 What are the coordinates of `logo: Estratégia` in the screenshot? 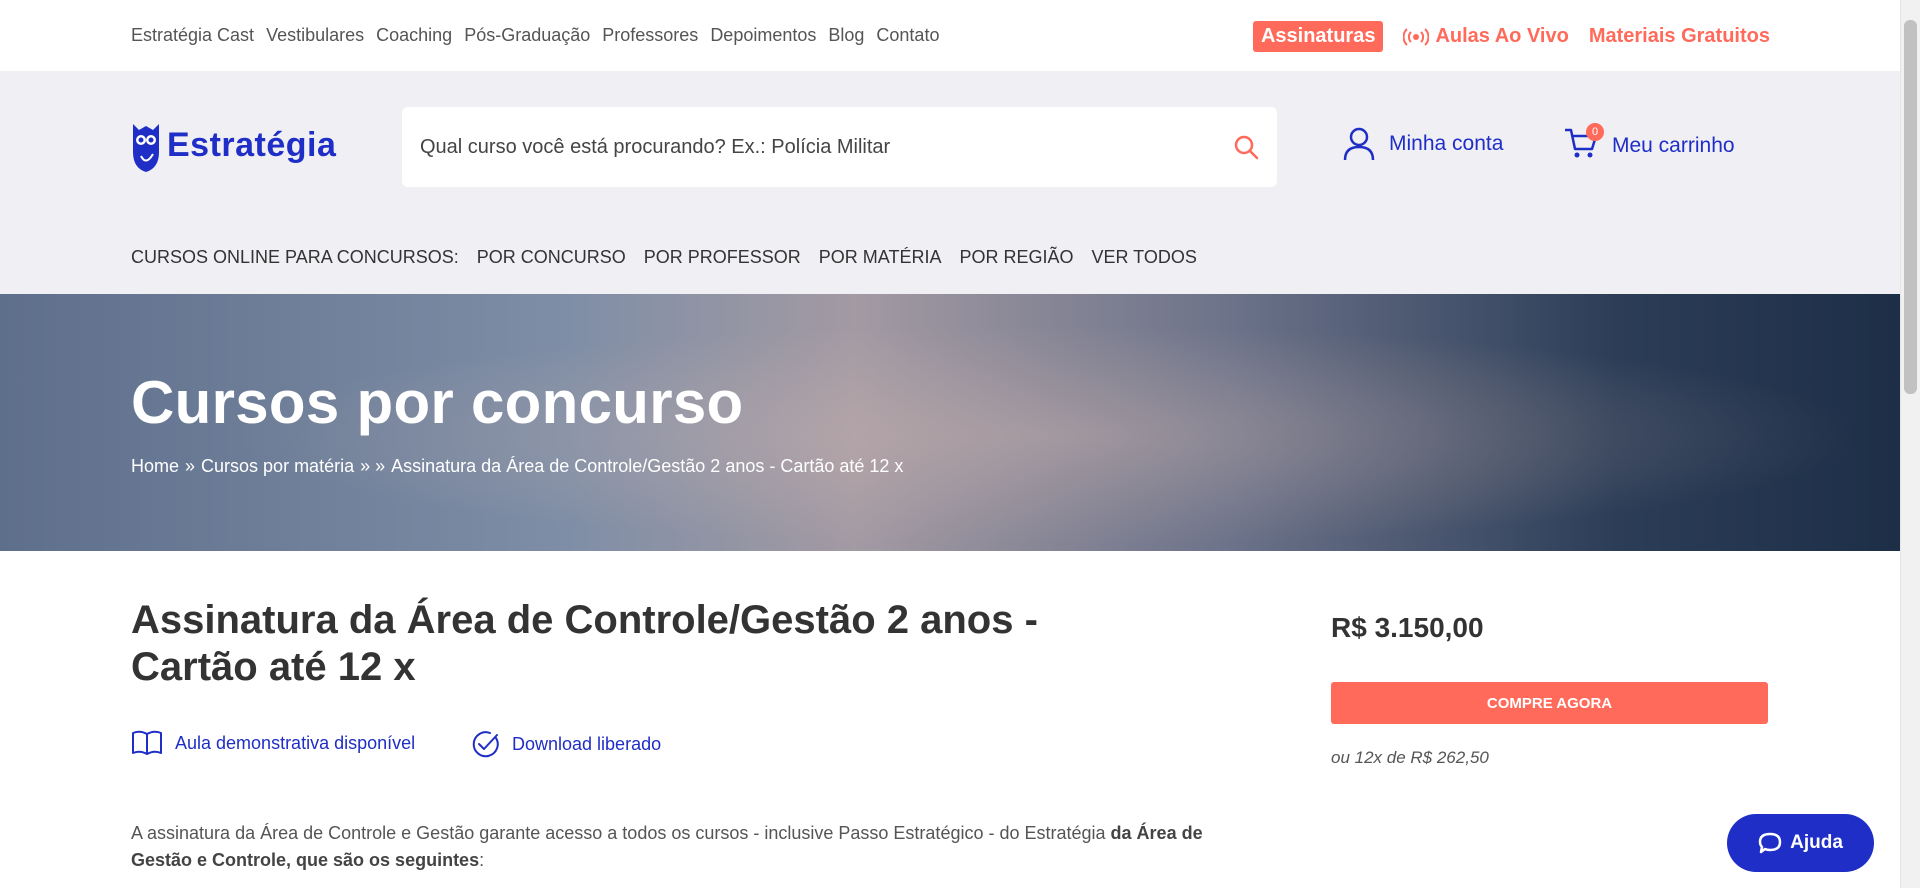 It's located at (233, 145).